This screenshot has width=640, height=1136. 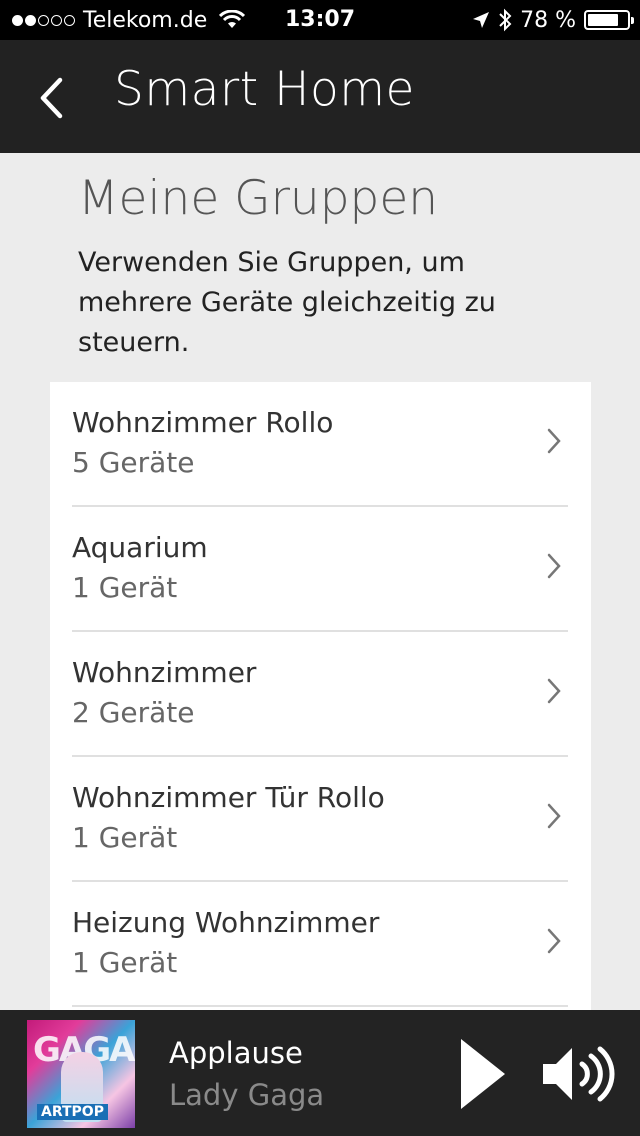 What do you see at coordinates (320, 1073) in the screenshot?
I see `now-playing-bar: GAGA ARTPOP Applause Lady Gaga` at bounding box center [320, 1073].